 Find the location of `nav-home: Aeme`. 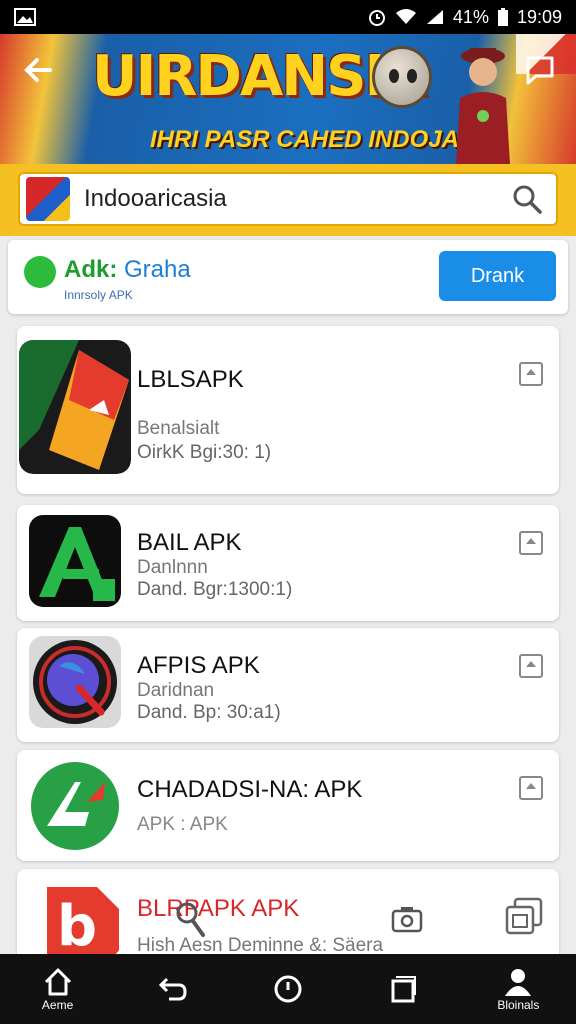

nav-home: Aeme is located at coordinates (58, 989).